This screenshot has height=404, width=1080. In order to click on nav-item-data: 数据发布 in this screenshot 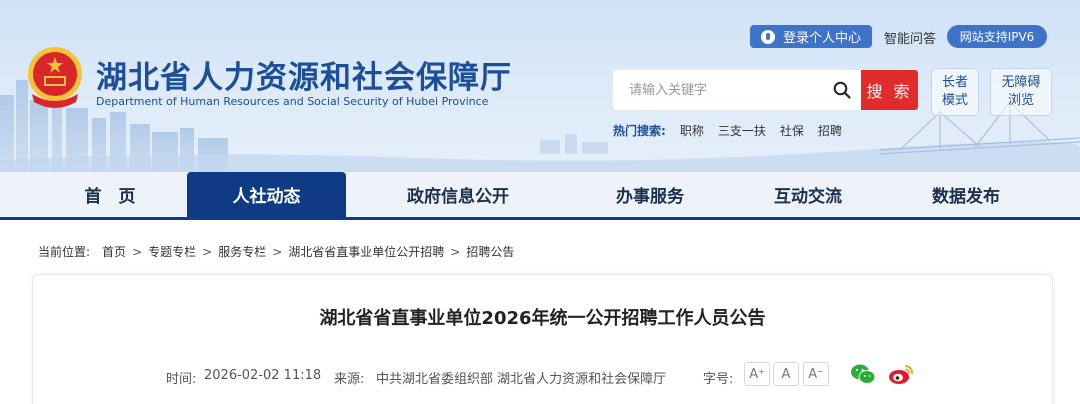, I will do `click(966, 194)`.